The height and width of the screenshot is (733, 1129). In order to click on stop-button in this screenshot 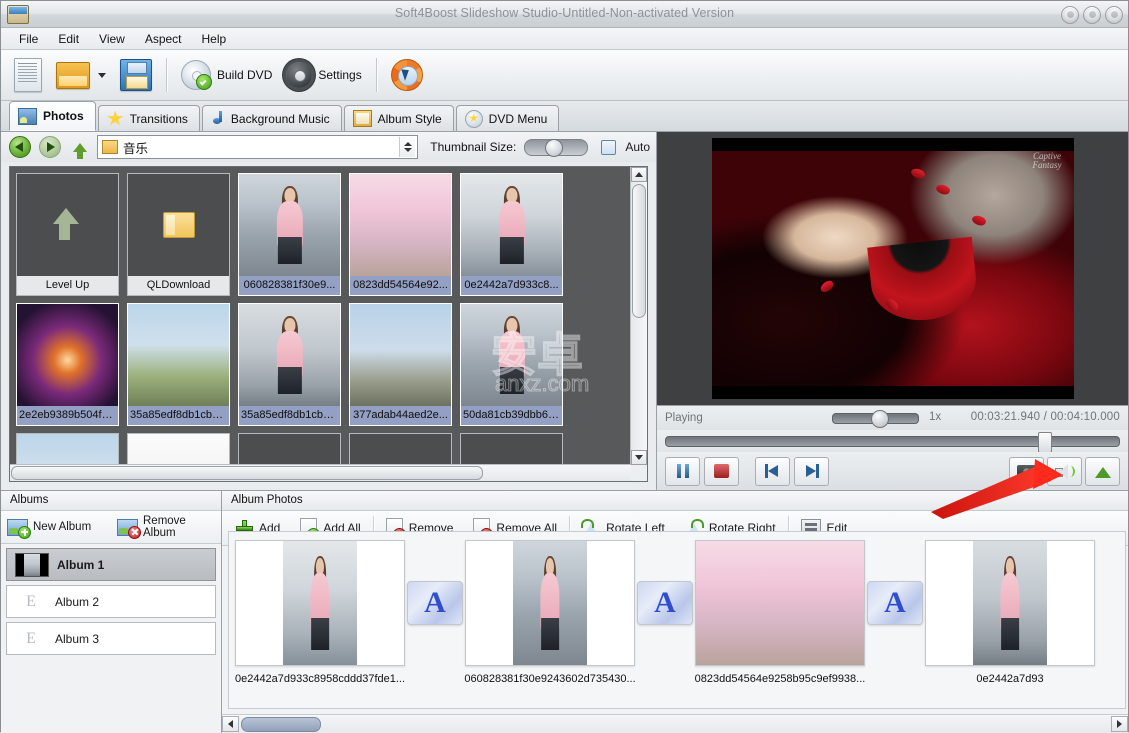, I will do `click(721, 471)`.